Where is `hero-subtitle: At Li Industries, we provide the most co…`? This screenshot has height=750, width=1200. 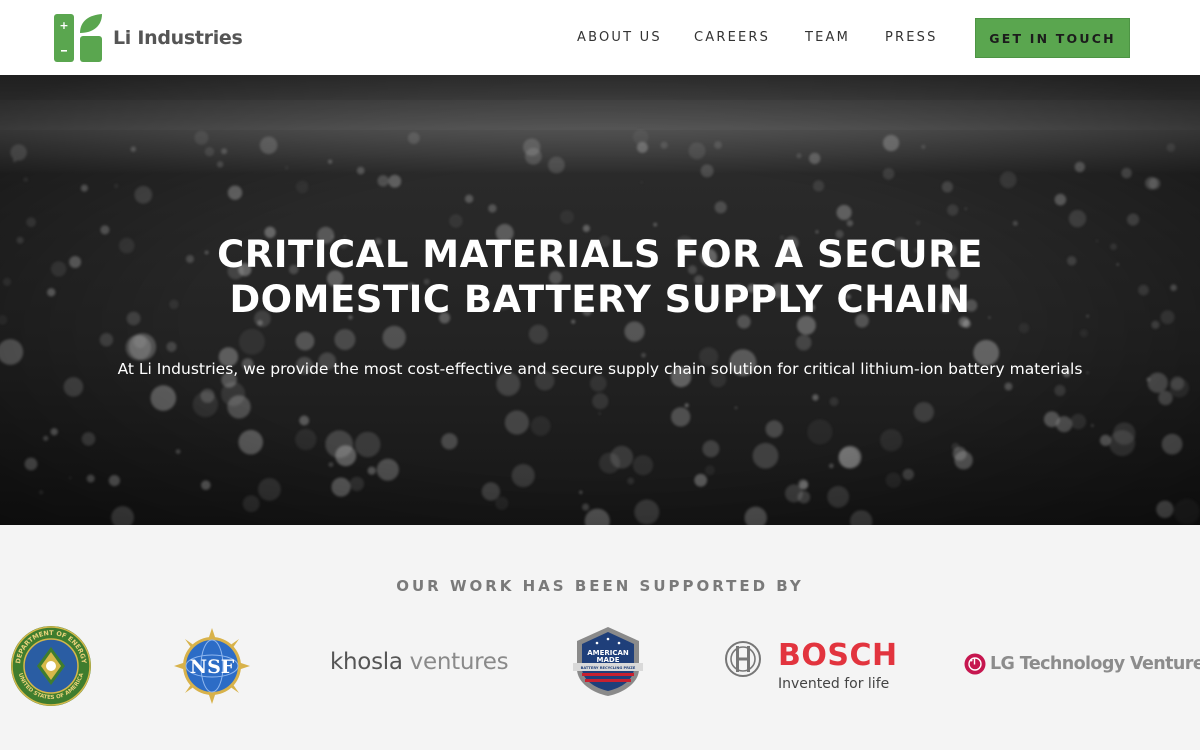
hero-subtitle: At Li Industries, we provide the most co… is located at coordinates (600, 369).